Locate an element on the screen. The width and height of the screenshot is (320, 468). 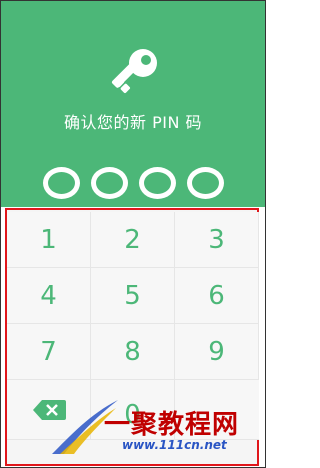
key-2: 2 is located at coordinates (133, 240).